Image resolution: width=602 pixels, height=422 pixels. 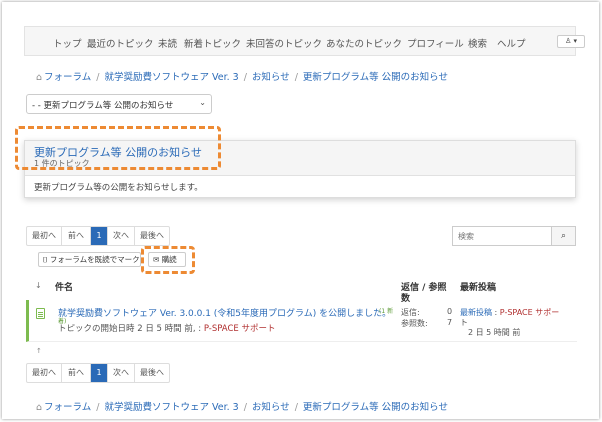 I want to click on latest-post-info: 最新投稿 : P-SPACE サポー, so click(x=509, y=312).